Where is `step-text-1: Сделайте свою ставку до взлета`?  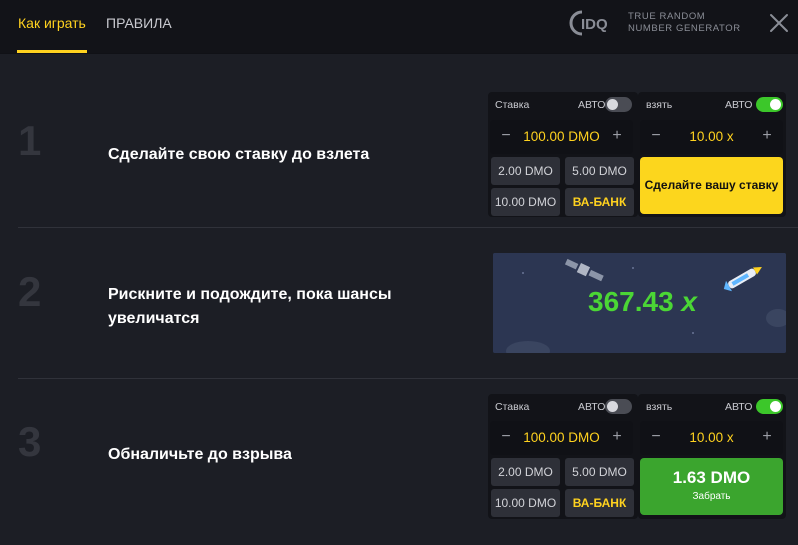 step-text-1: Сделайте свою ставку до взлета is located at coordinates (239, 154).